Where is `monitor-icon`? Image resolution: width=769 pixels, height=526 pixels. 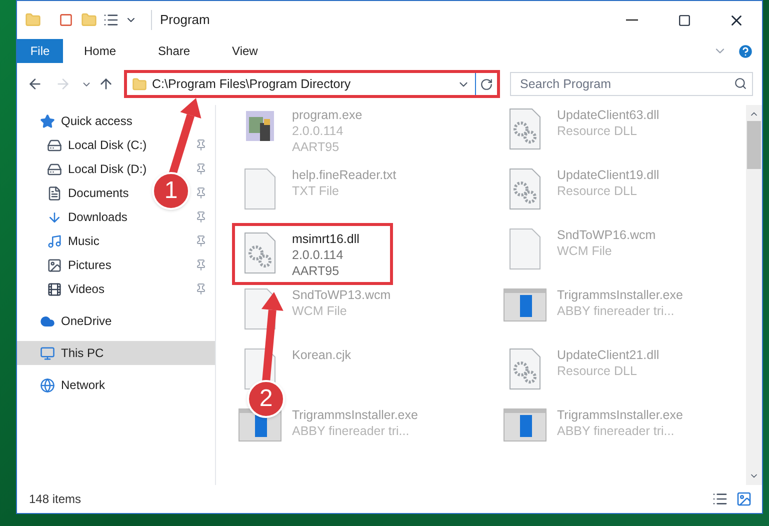 monitor-icon is located at coordinates (47, 353).